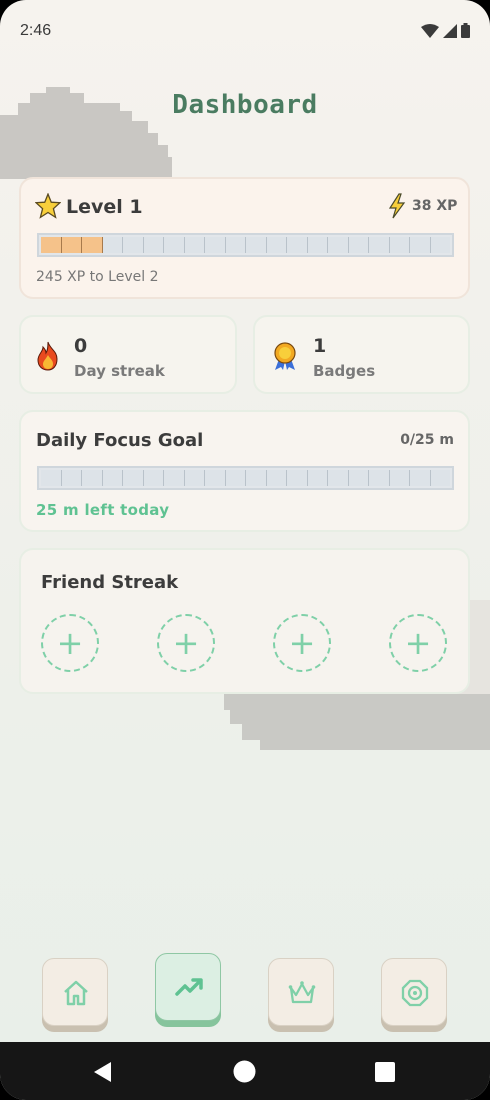 The image size is (490, 1100). What do you see at coordinates (97, 277) in the screenshot?
I see `xp-to-next-level: 245 XP to Level 2` at bounding box center [97, 277].